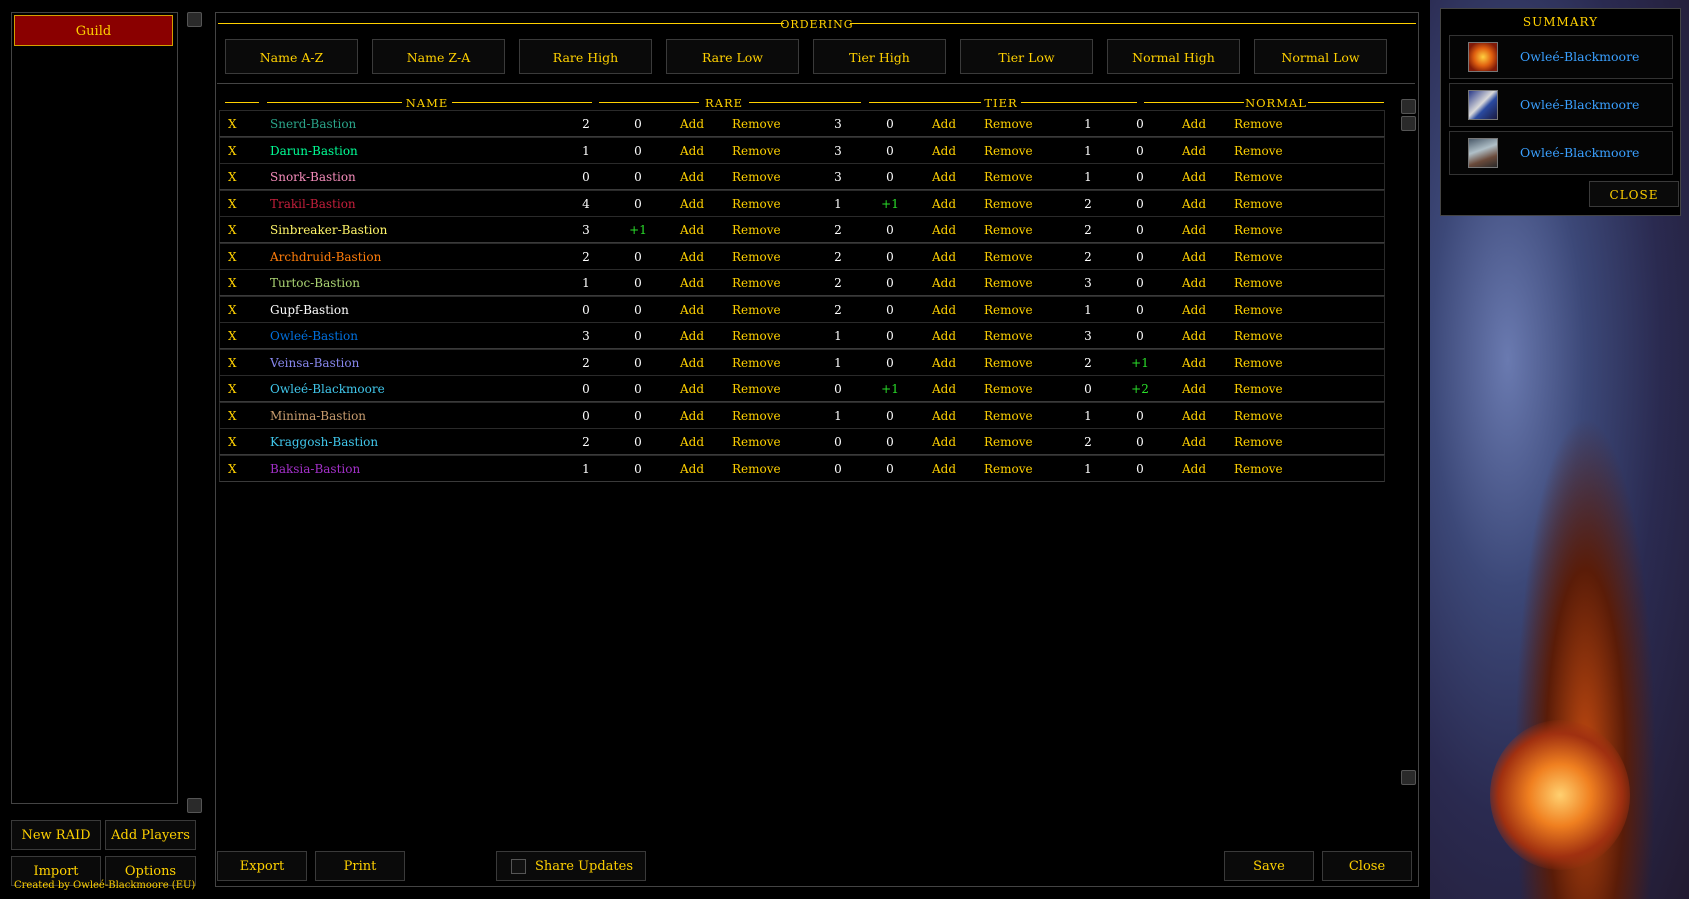 This screenshot has width=1689, height=899. I want to click on close-button: Close, so click(1367, 866).